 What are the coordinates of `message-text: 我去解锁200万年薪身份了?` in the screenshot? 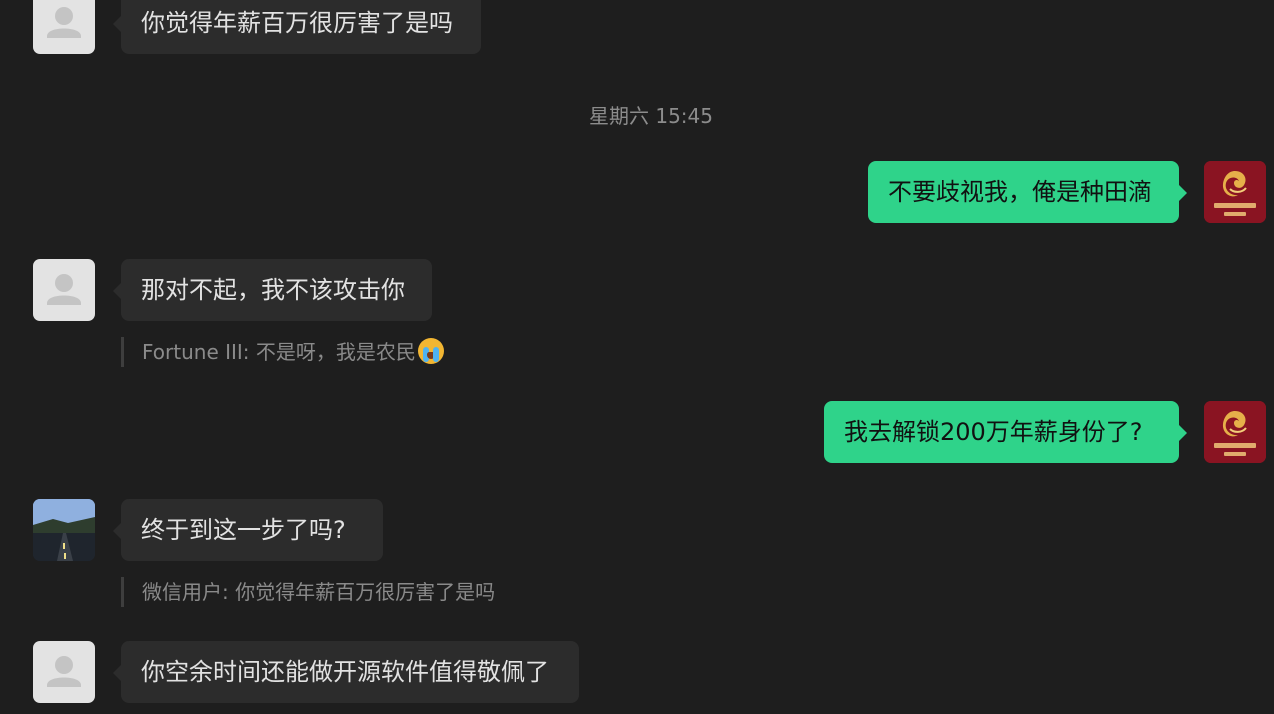 It's located at (993, 432).